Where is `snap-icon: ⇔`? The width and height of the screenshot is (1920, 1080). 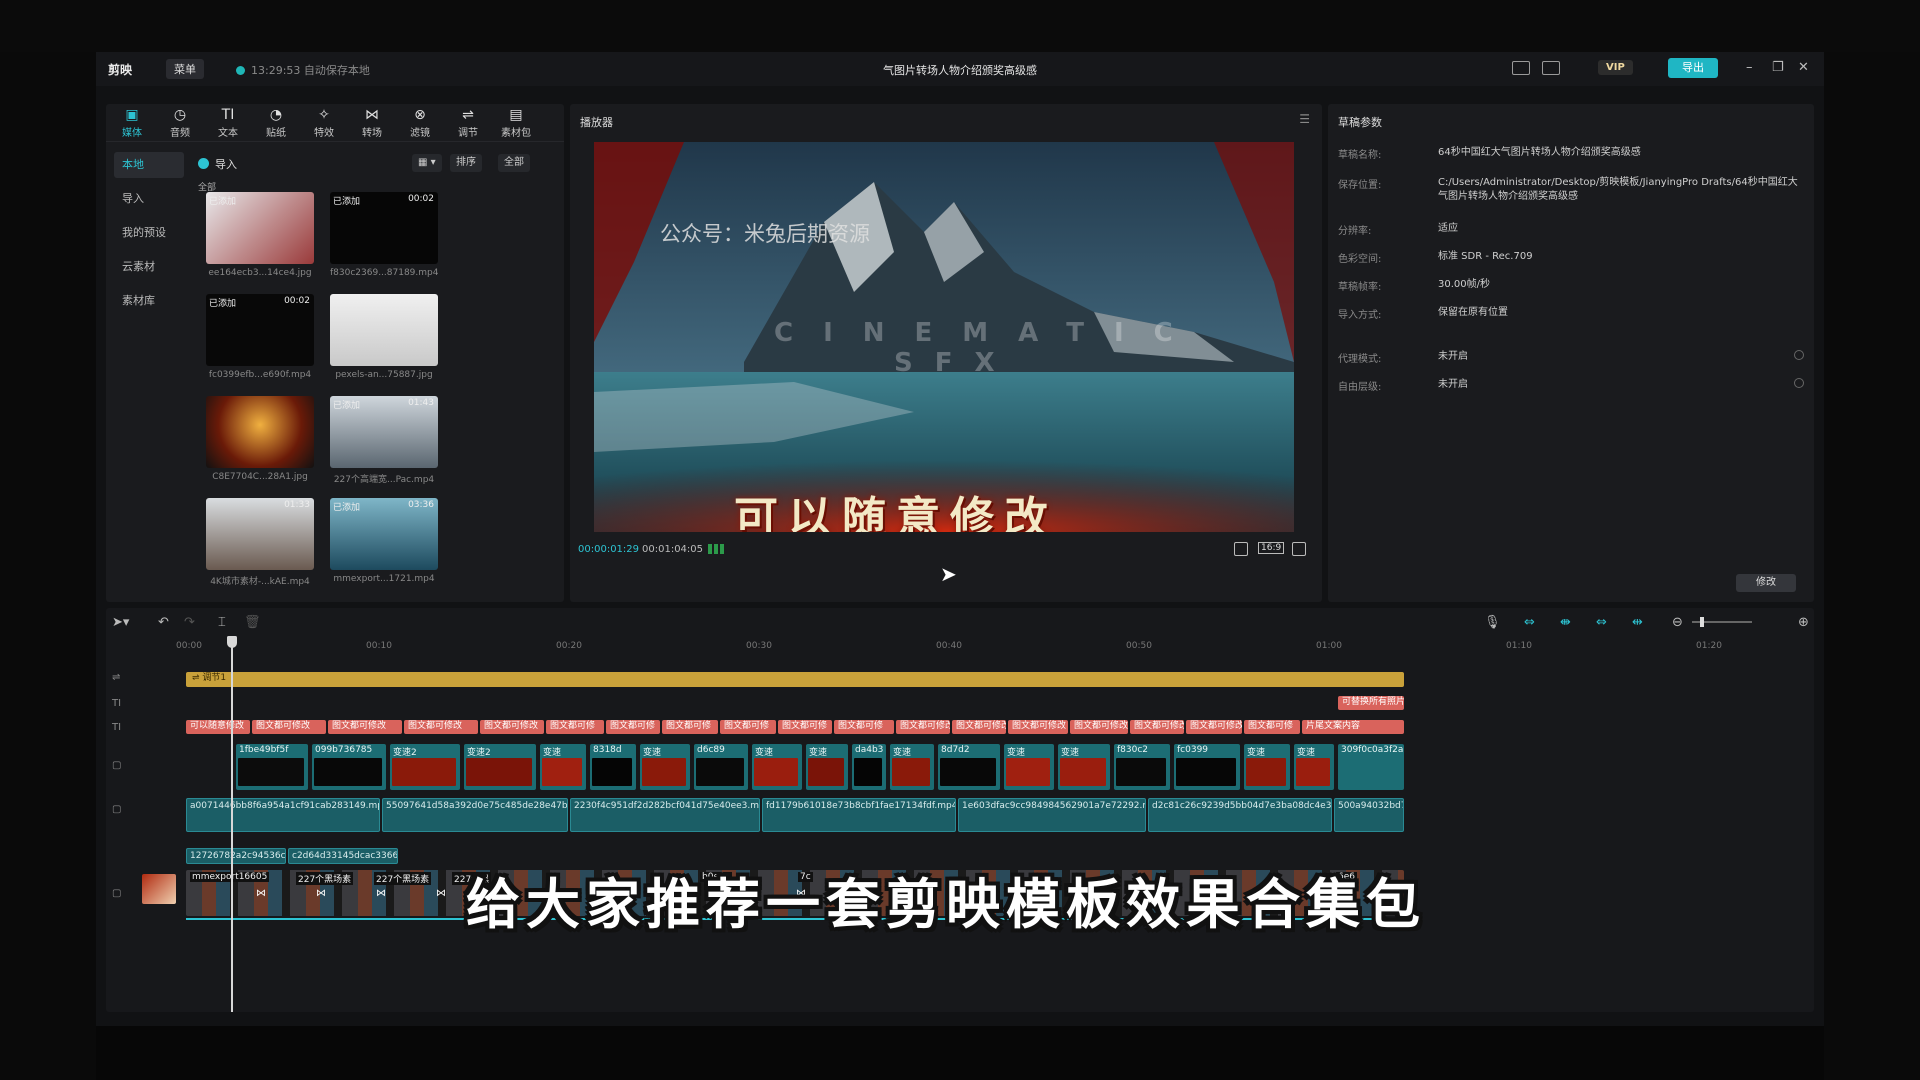
snap-icon: ⇔ is located at coordinates (1601, 622).